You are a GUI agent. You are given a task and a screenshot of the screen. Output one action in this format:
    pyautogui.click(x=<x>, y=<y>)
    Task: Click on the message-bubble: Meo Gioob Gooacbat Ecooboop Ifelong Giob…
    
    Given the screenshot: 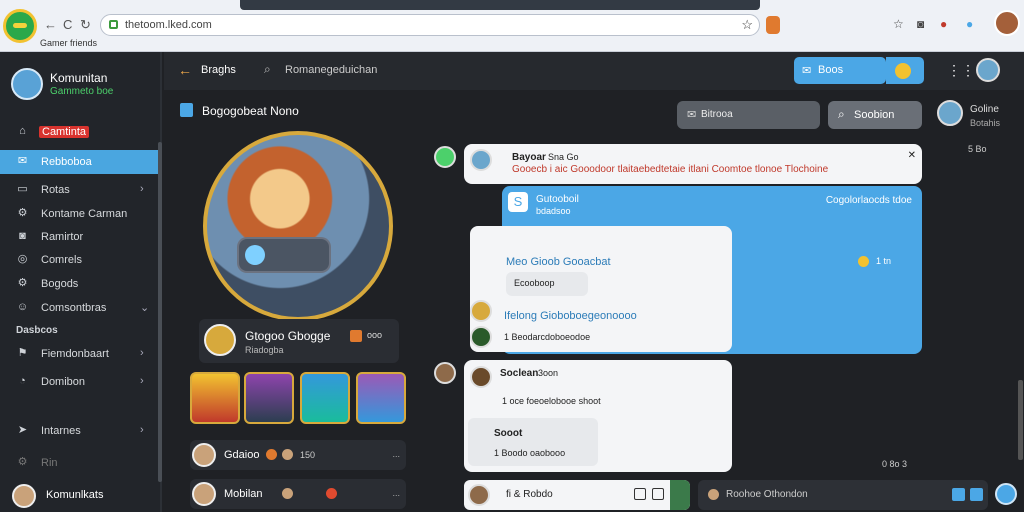 What is the action you would take?
    pyautogui.click(x=601, y=289)
    